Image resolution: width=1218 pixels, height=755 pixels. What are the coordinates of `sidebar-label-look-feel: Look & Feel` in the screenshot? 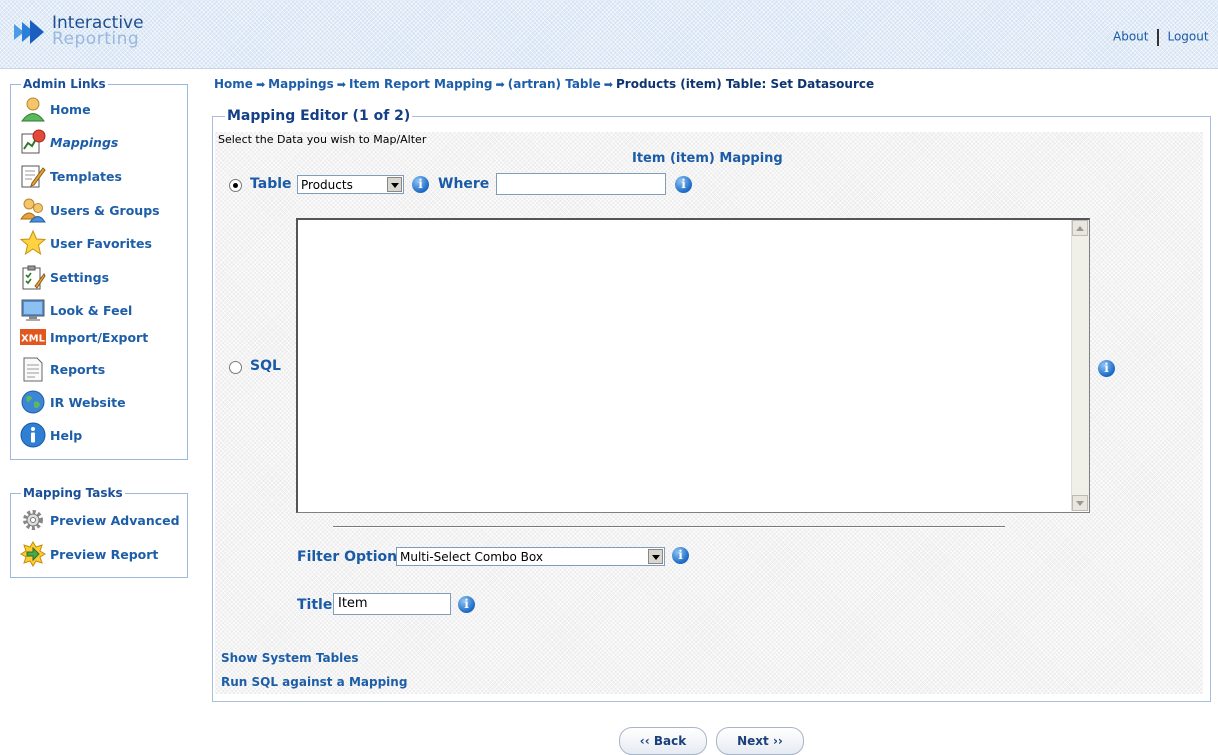 It's located at (91, 310).